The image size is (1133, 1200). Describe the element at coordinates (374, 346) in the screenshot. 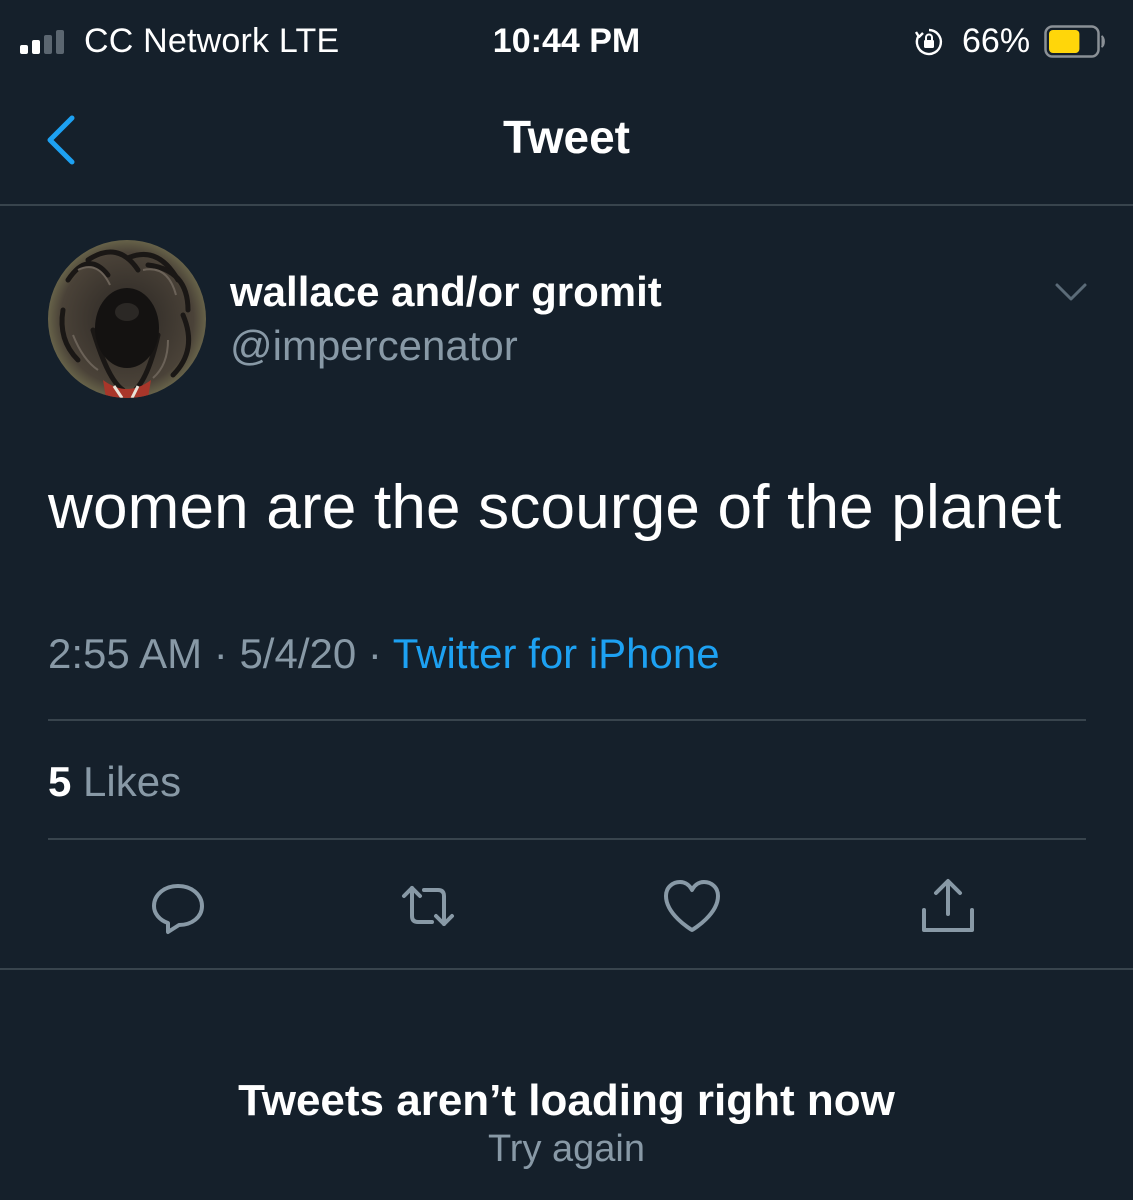

I see `user-handle: @impercenator` at that location.